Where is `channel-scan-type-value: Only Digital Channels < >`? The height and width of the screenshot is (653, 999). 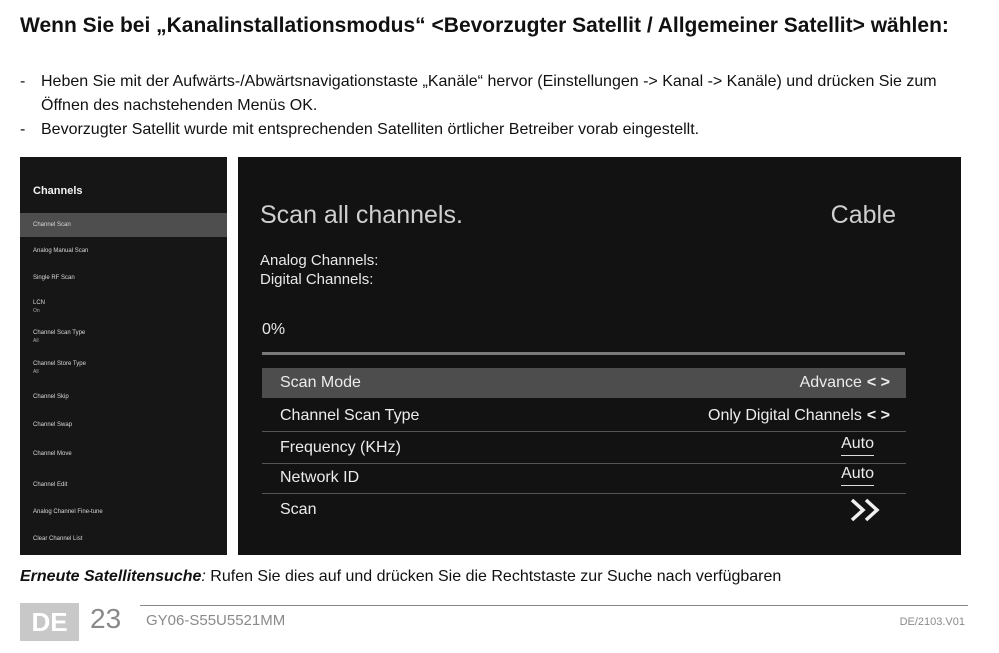
channel-scan-type-value: Only Digital Channels < > is located at coordinates (799, 415).